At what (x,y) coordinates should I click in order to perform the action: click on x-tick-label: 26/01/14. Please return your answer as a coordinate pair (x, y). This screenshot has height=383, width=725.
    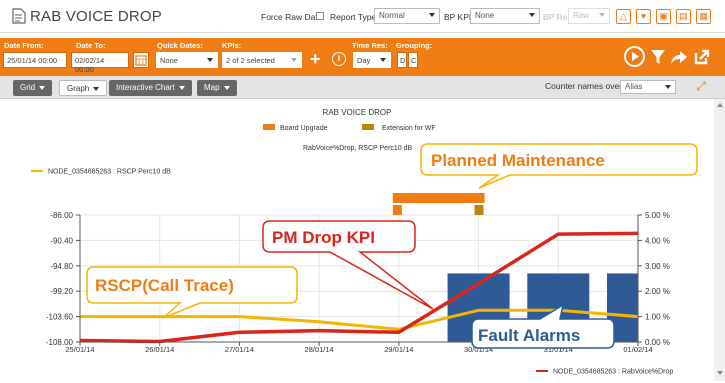
    Looking at the image, I should click on (159, 349).